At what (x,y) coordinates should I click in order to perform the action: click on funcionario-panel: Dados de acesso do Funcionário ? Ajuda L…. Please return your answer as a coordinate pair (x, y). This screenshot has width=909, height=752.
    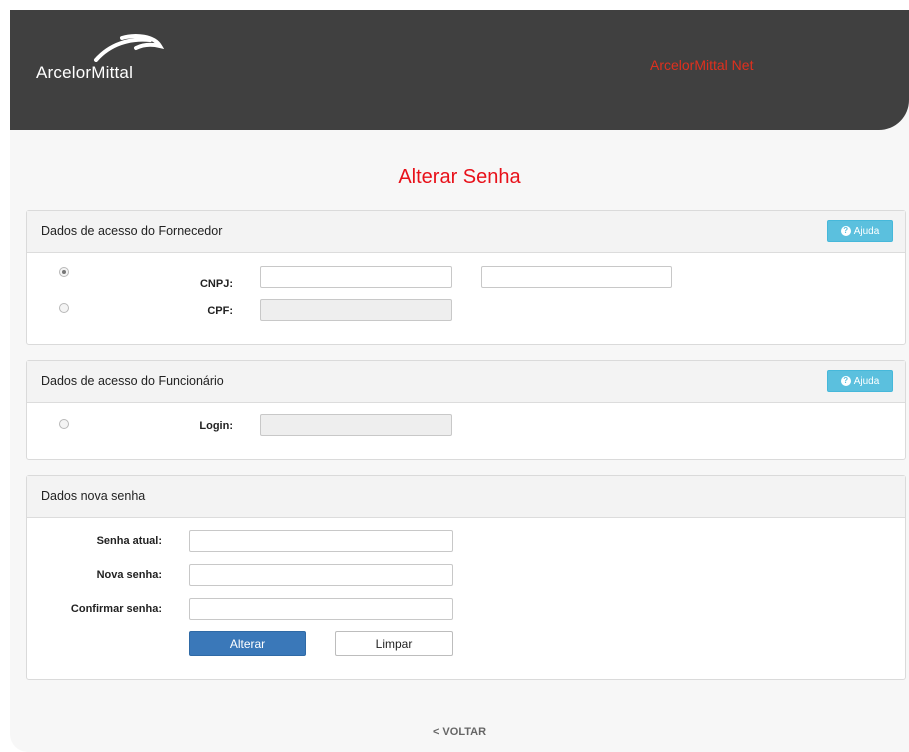
    Looking at the image, I should click on (466, 410).